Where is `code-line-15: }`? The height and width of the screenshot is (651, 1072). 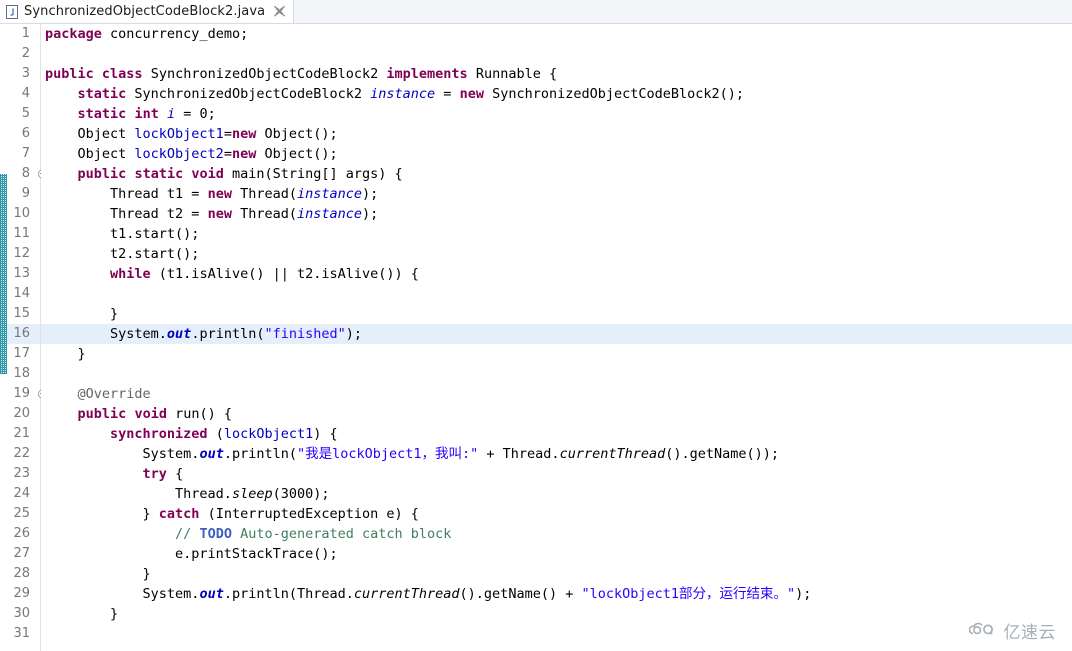 code-line-15: } is located at coordinates (556, 314).